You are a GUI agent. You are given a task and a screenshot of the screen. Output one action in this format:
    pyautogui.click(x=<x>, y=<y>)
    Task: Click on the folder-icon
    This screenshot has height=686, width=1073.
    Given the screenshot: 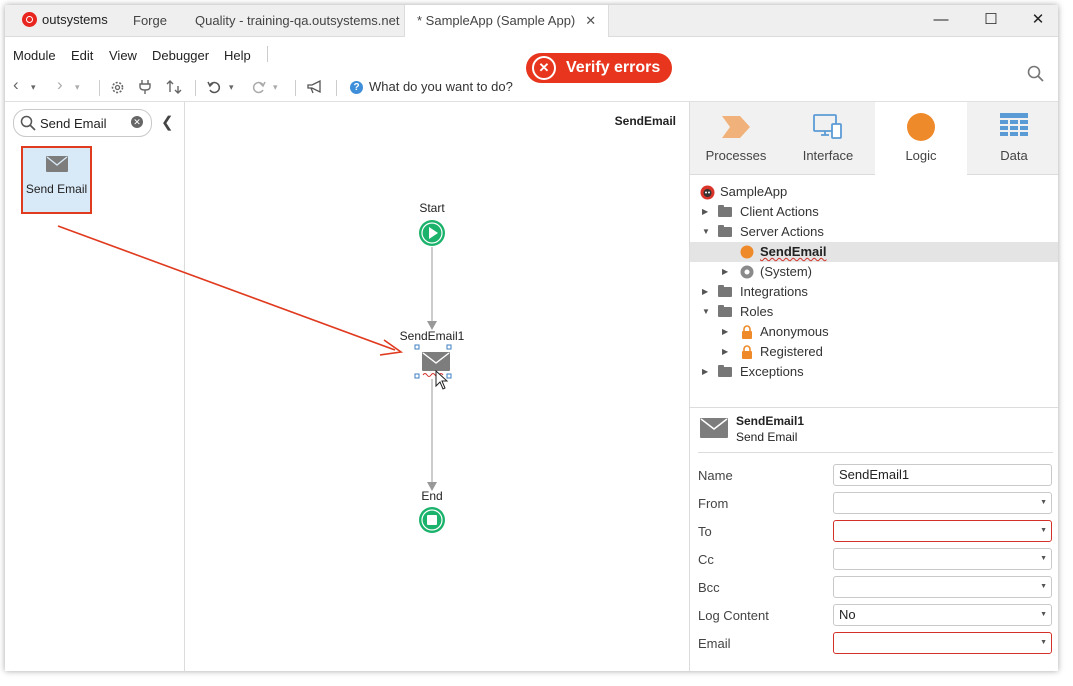 What is the action you would take?
    pyautogui.click(x=725, y=291)
    